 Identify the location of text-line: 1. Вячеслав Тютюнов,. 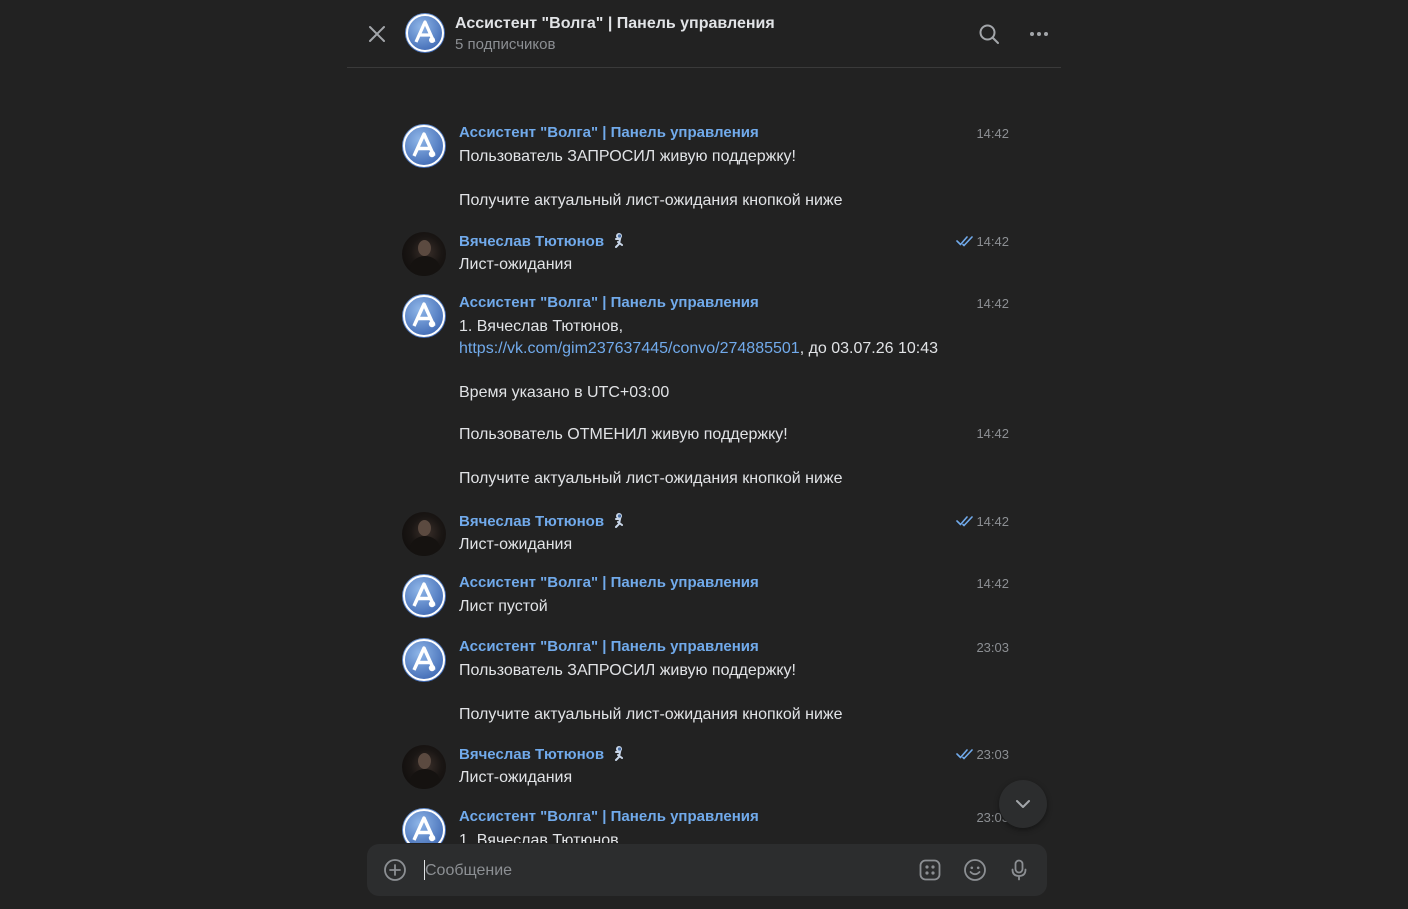
(541, 326).